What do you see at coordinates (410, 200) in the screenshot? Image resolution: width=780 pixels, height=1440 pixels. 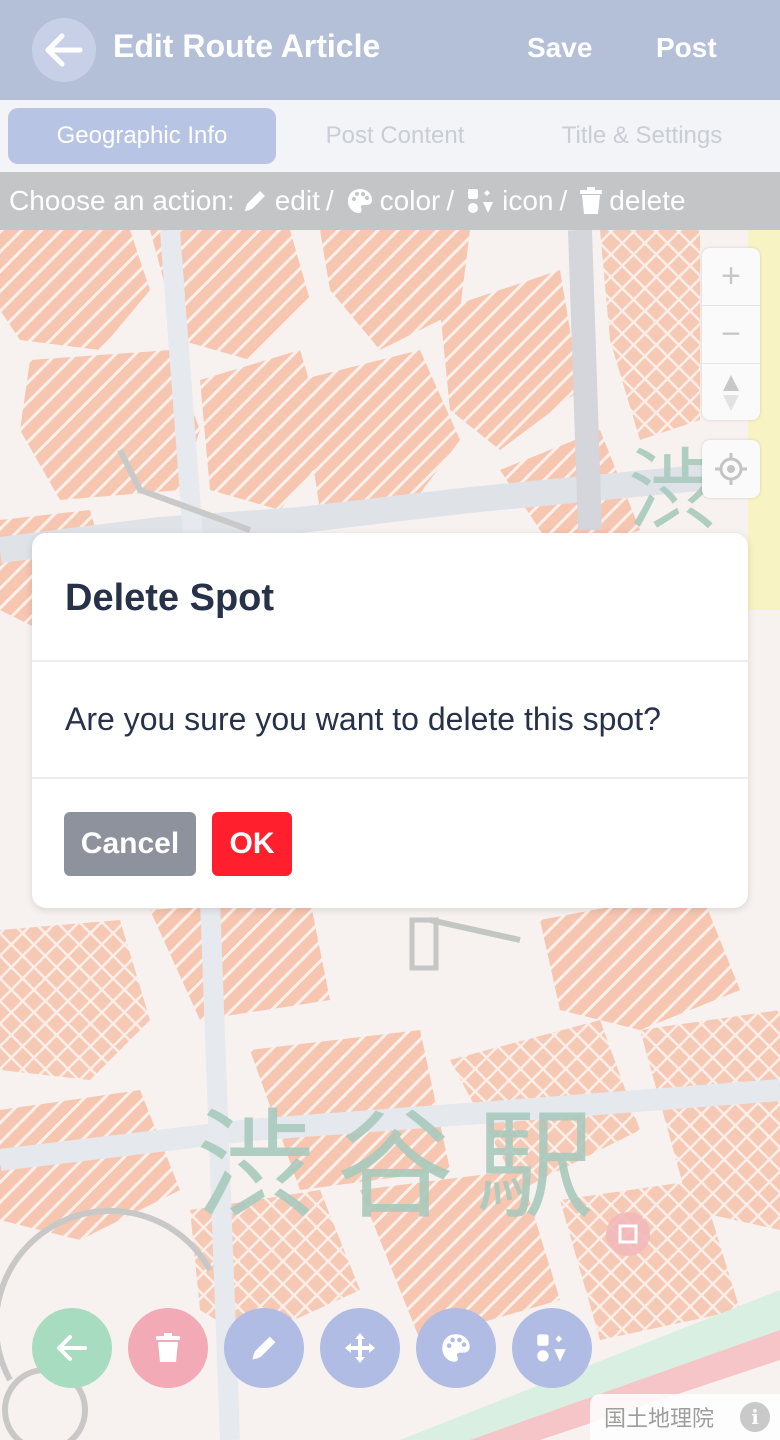 I see `action-color-label: color` at bounding box center [410, 200].